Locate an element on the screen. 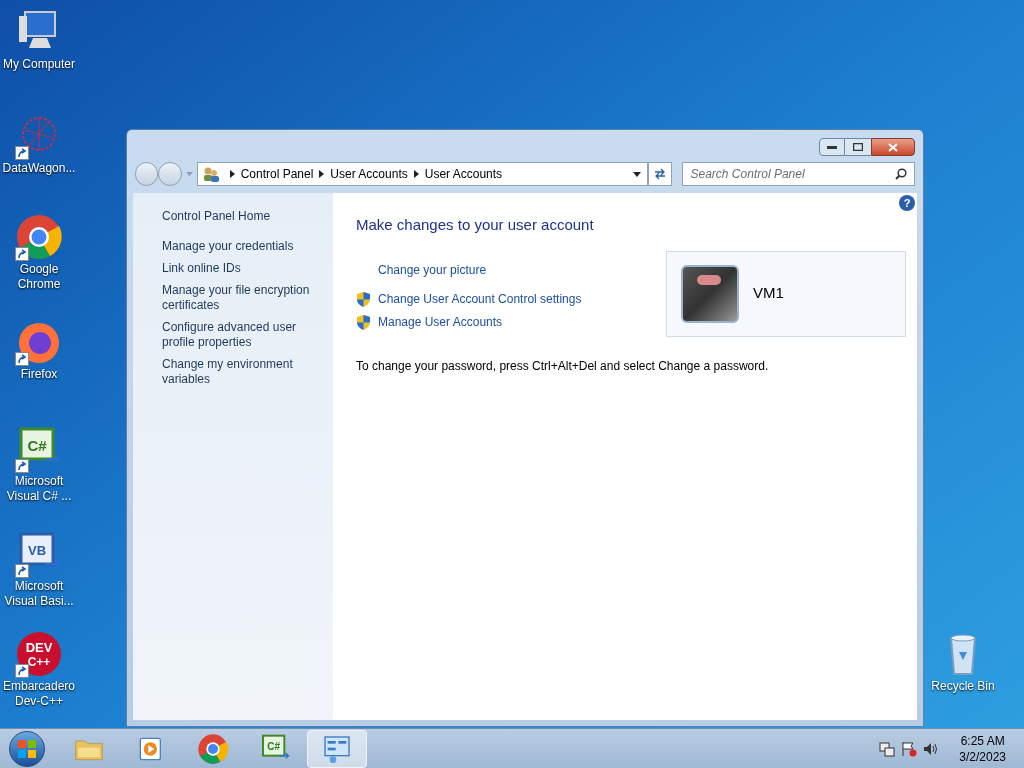 This screenshot has height=768, width=1024. sidebar-link: Change my environment variables is located at coordinates (243, 372).